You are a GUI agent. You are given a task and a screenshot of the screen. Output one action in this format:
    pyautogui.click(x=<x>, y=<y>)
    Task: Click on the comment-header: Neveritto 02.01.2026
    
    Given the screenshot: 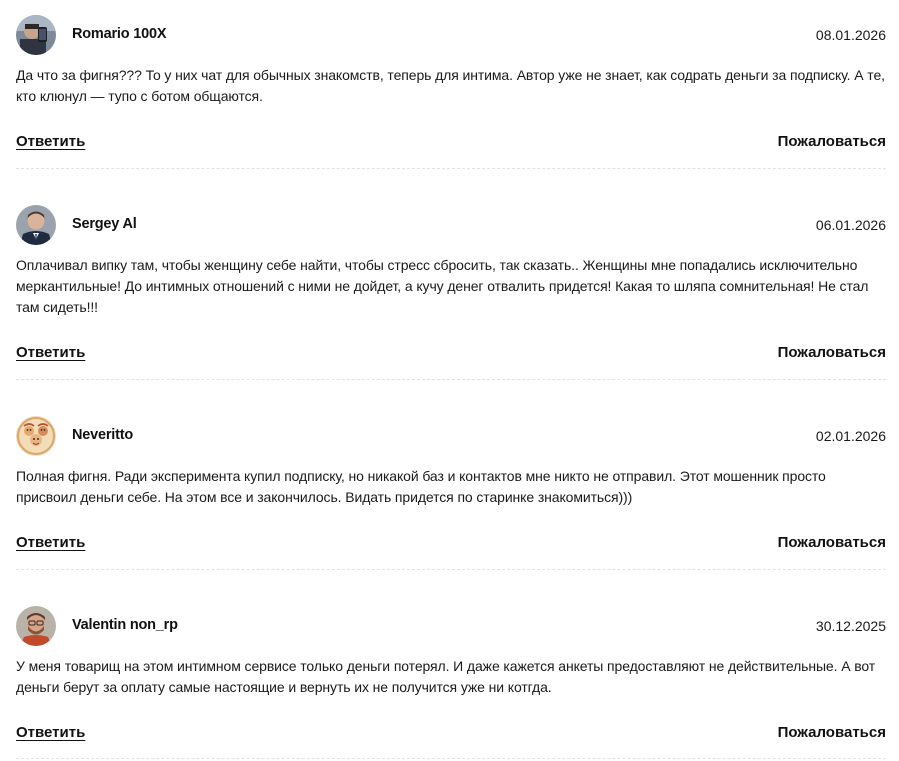 What is the action you would take?
    pyautogui.click(x=451, y=436)
    